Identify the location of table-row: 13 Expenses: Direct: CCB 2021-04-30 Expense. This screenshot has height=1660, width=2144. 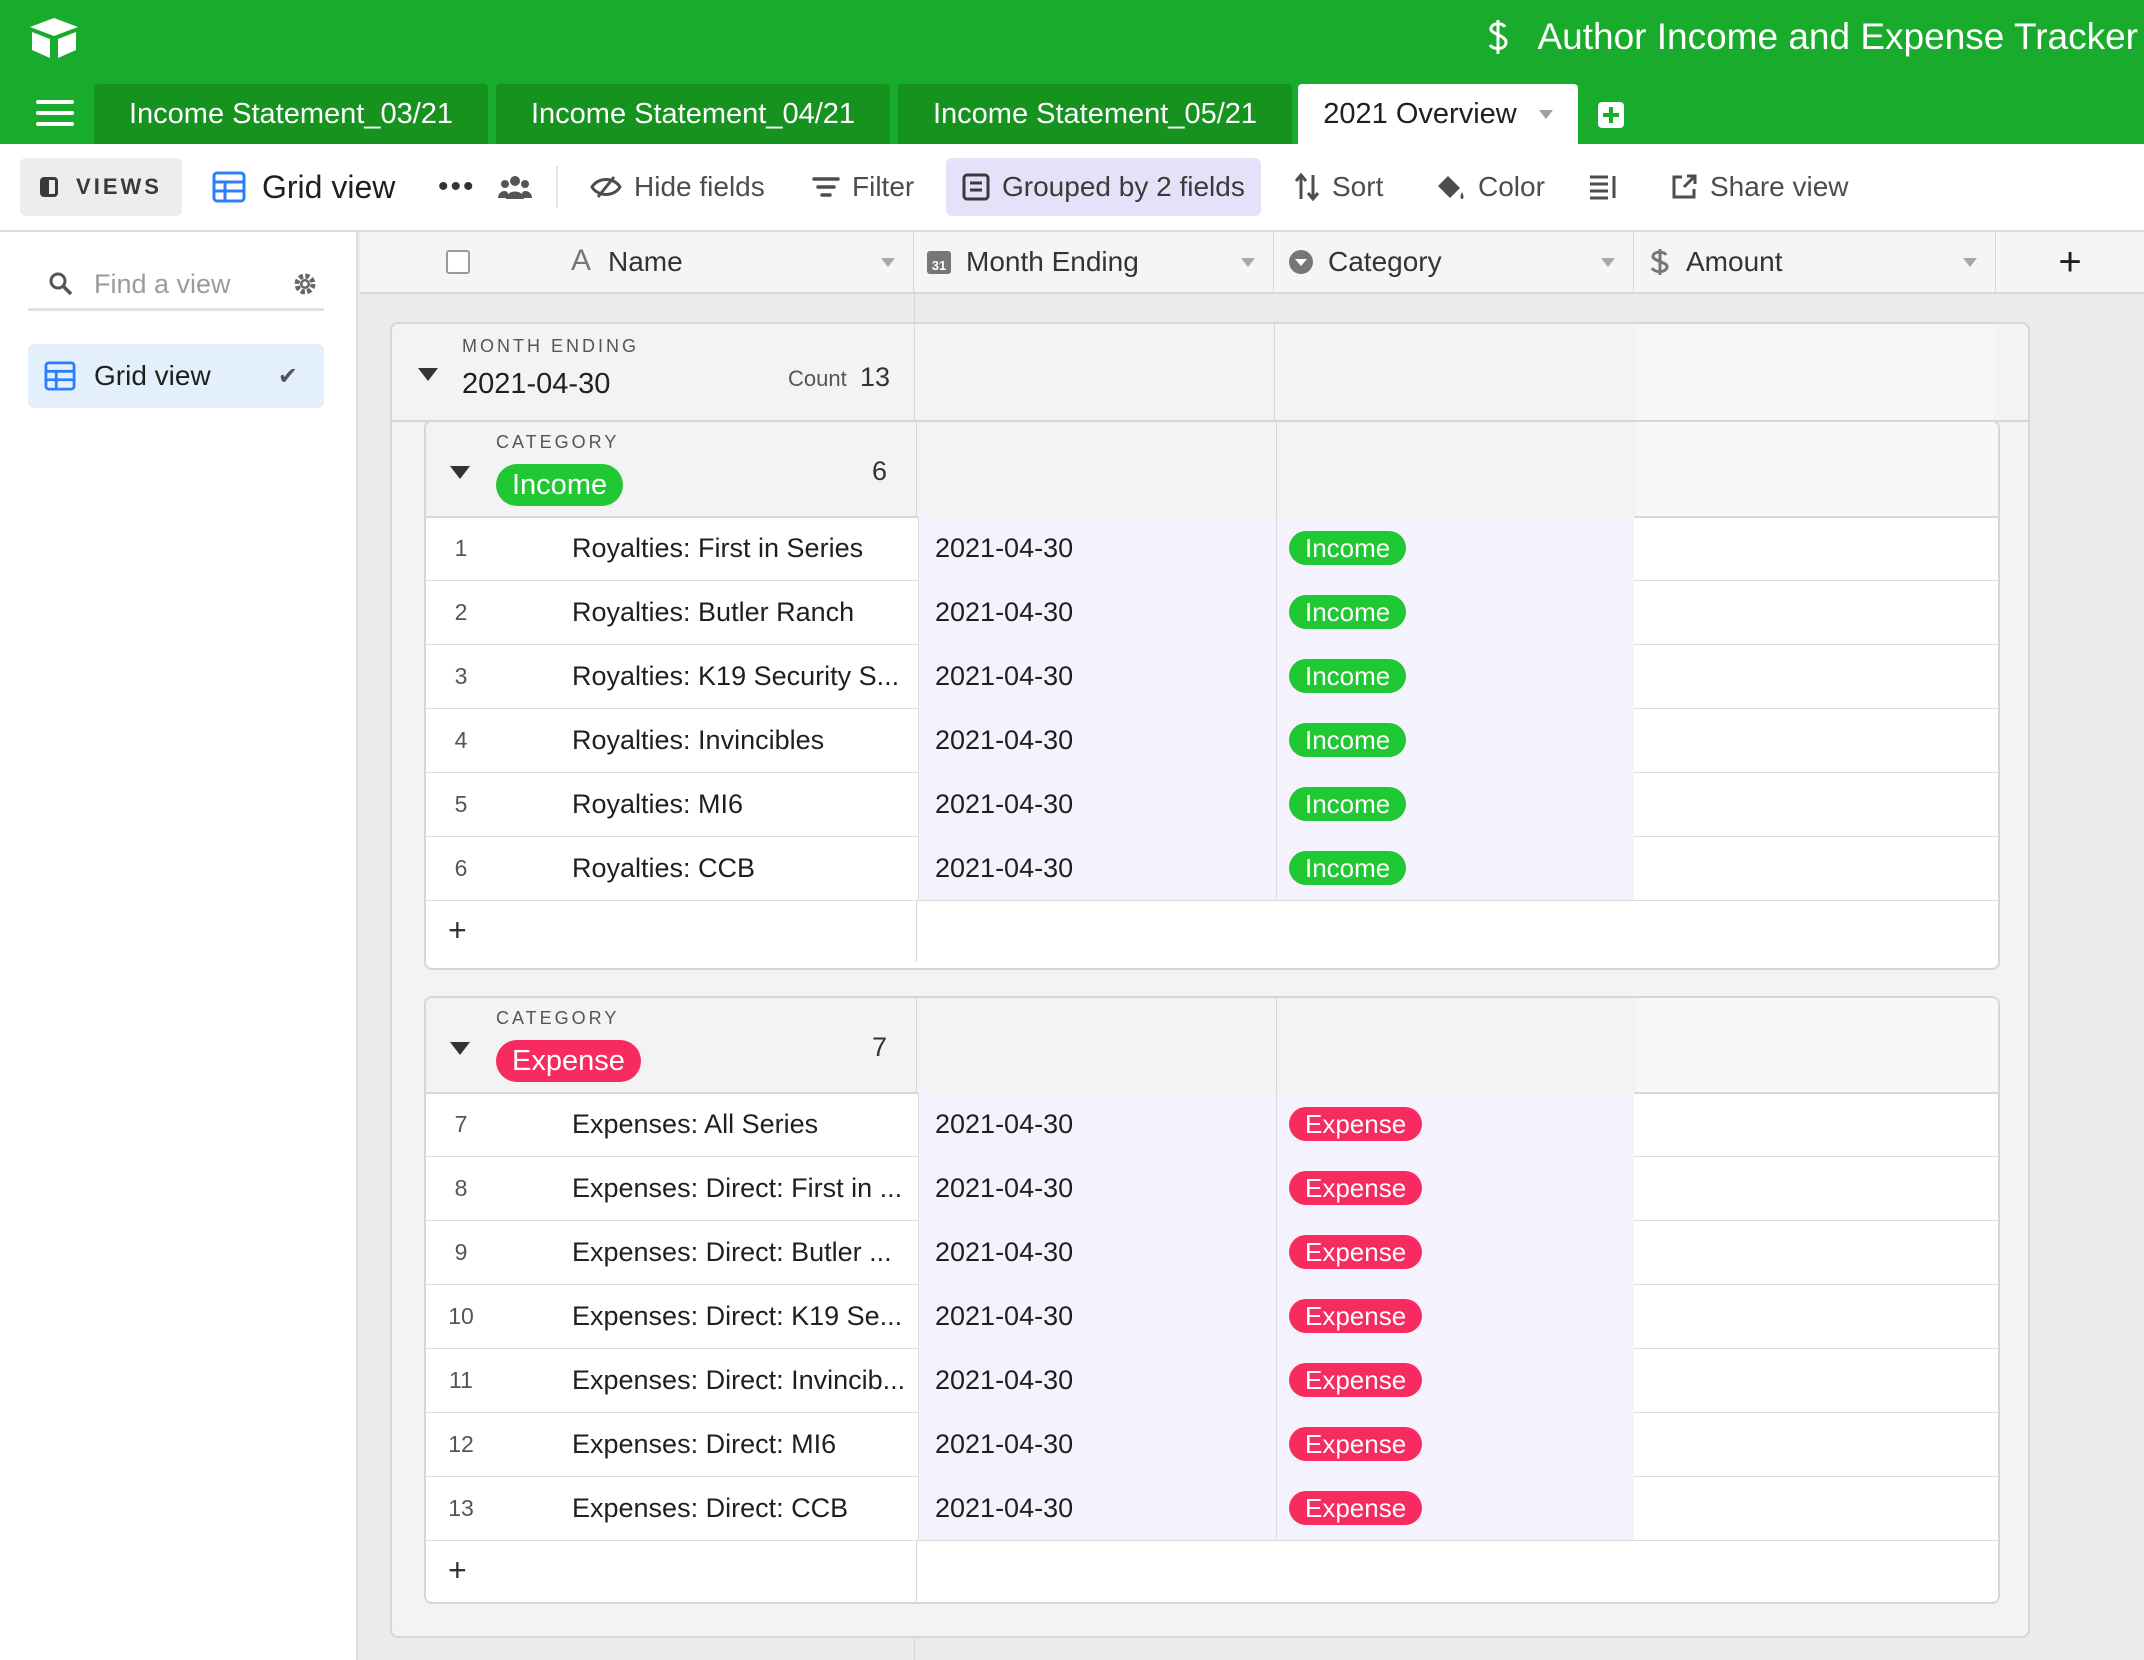
(1212, 1508).